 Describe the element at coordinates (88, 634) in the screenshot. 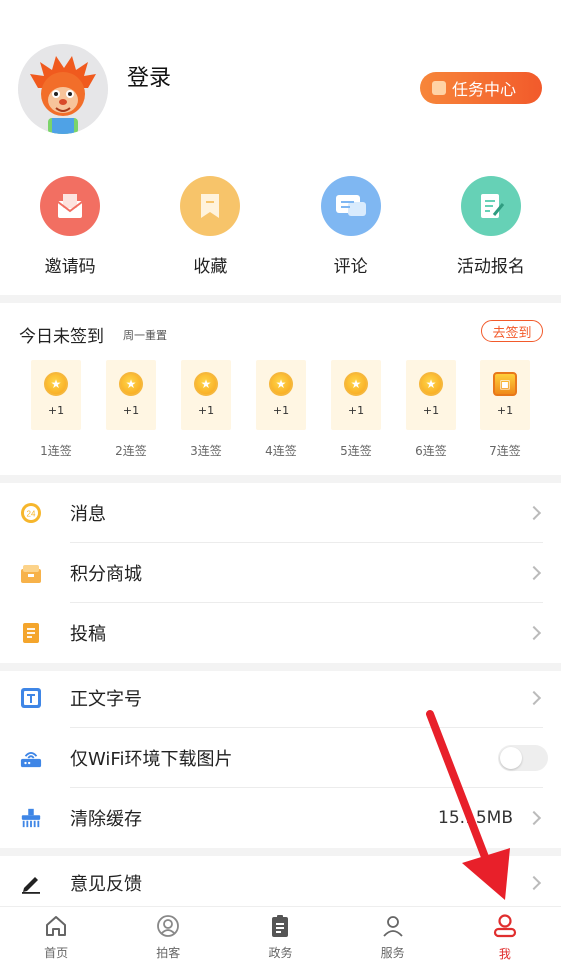

I see `menu-item-label: 投稿` at that location.